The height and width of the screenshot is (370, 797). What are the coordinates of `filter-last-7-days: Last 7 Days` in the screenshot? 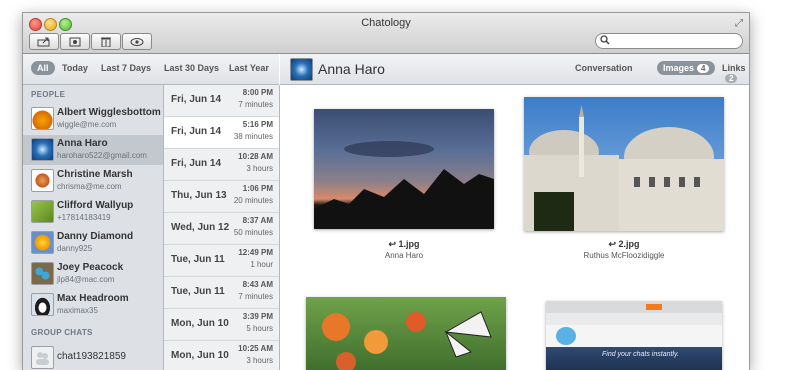 It's located at (126, 68).